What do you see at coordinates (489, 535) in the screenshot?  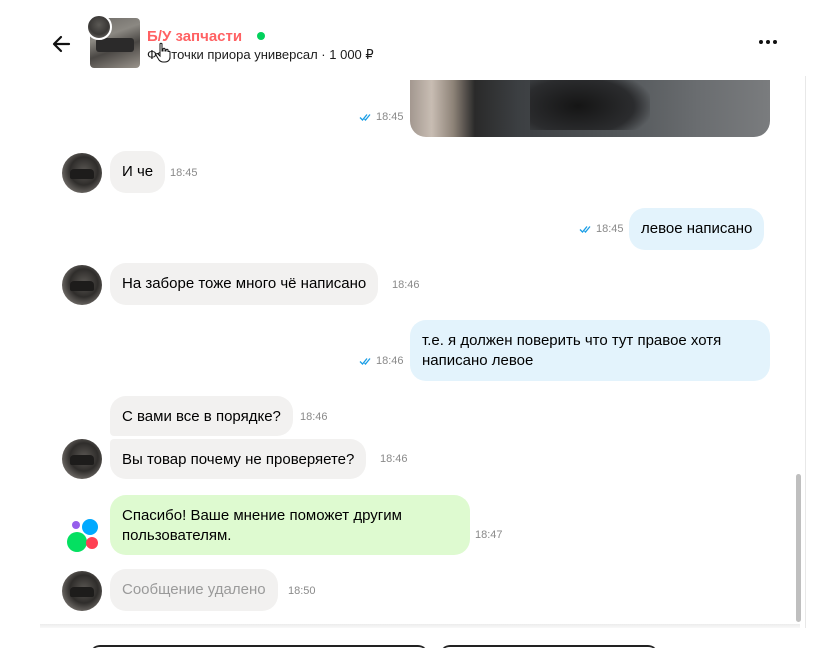 I see `message-time: 18:47` at bounding box center [489, 535].